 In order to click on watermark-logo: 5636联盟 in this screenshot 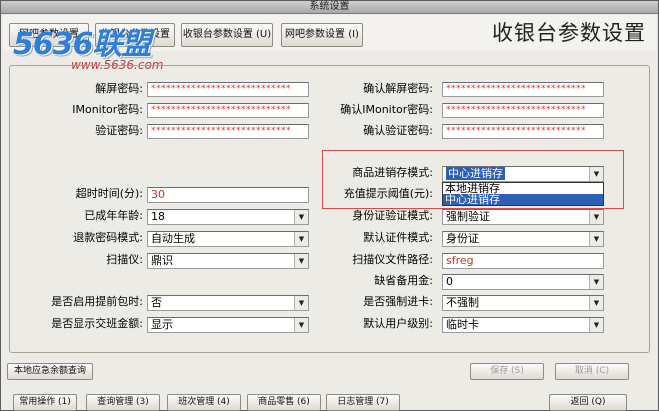, I will do `click(82, 44)`.